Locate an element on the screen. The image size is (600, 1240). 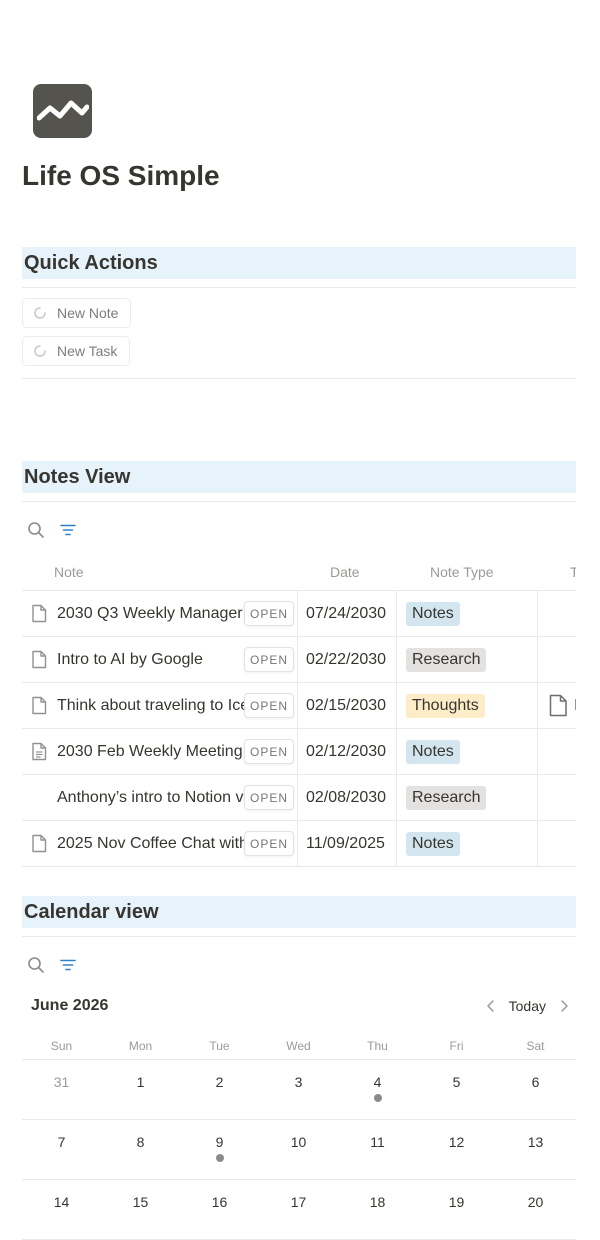
note-title: Anthony’s intro to Notion vi is located at coordinates (152, 797).